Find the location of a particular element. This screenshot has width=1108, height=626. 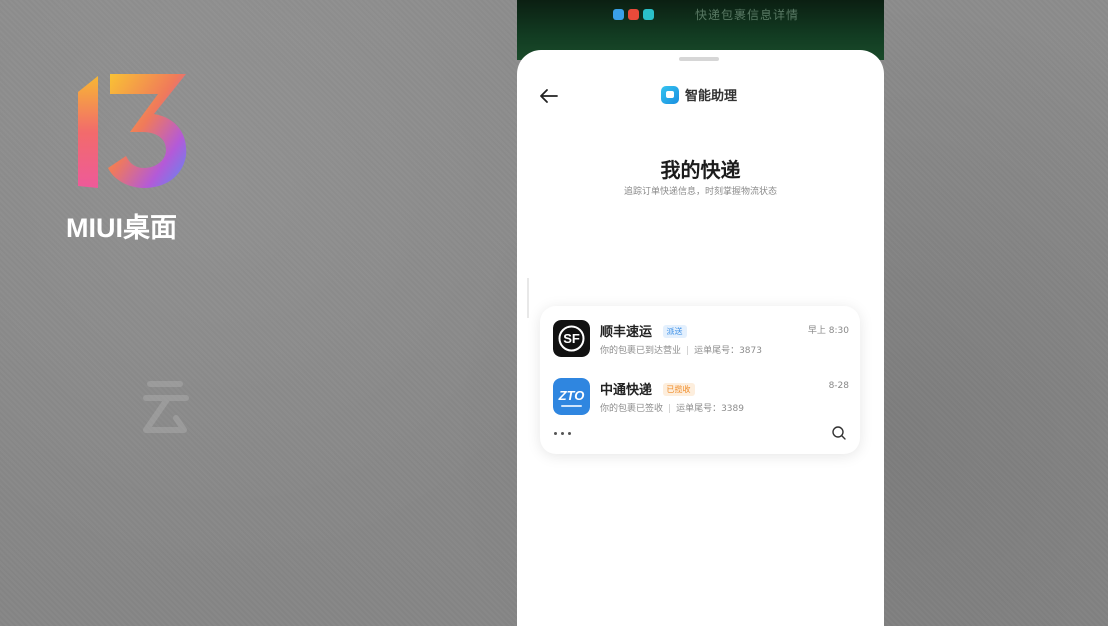

parcel-time: 8-28 is located at coordinates (838, 386).